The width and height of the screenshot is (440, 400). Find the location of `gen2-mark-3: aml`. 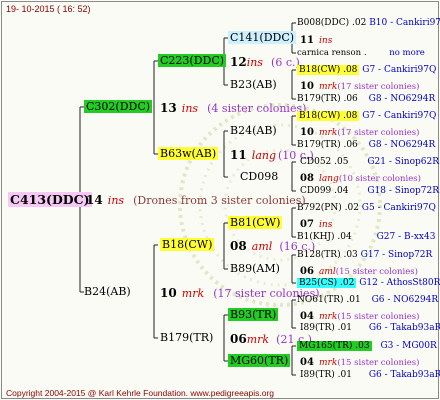

gen2-mark-3: aml is located at coordinates (262, 246).